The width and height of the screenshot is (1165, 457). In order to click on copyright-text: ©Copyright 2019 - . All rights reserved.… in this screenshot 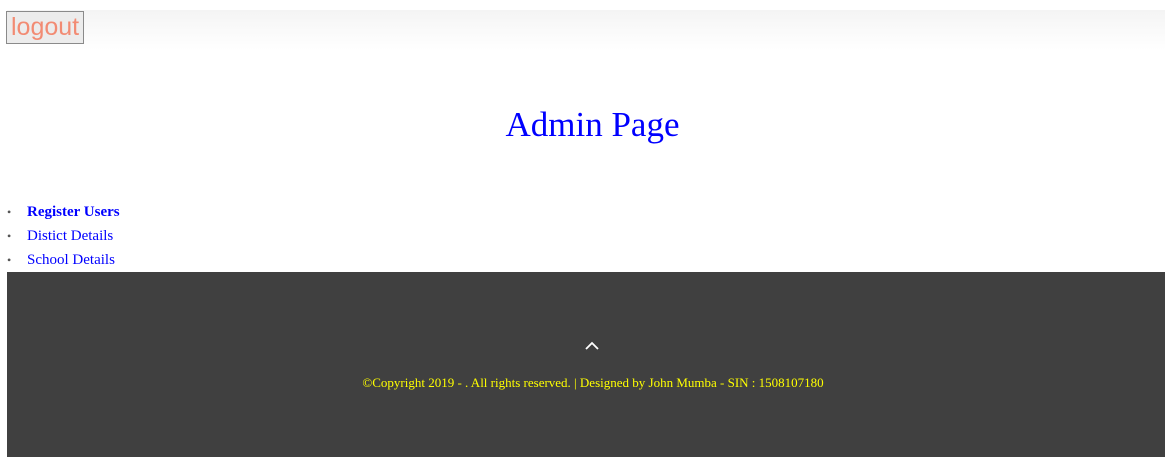, I will do `click(593, 382)`.